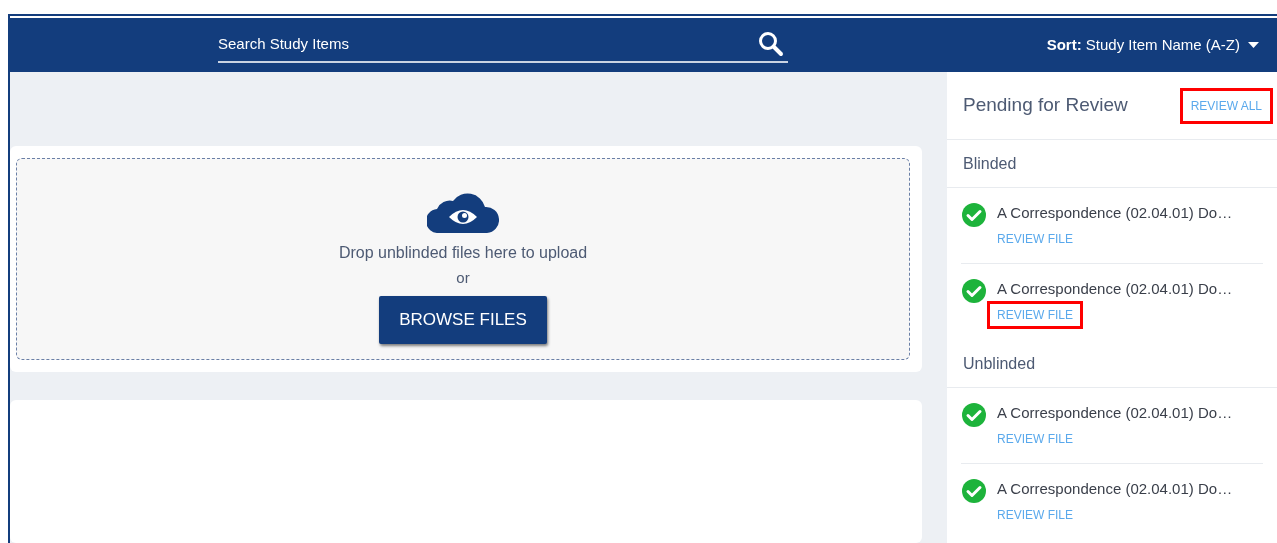 Image resolution: width=1277 pixels, height=543 pixels. What do you see at coordinates (1253, 45) in the screenshot?
I see `caret-icon` at bounding box center [1253, 45].